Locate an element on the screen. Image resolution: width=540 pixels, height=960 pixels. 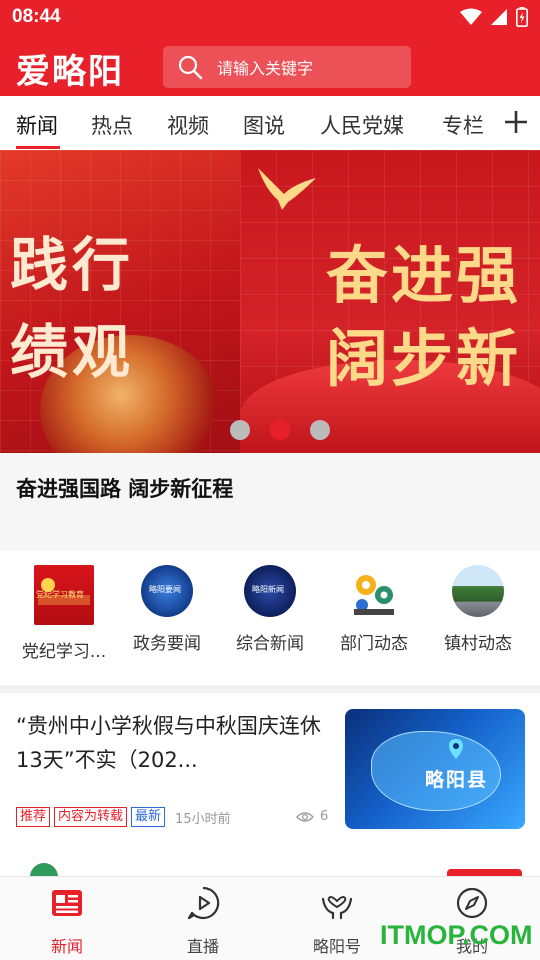
status-icons is located at coordinates (494, 17).